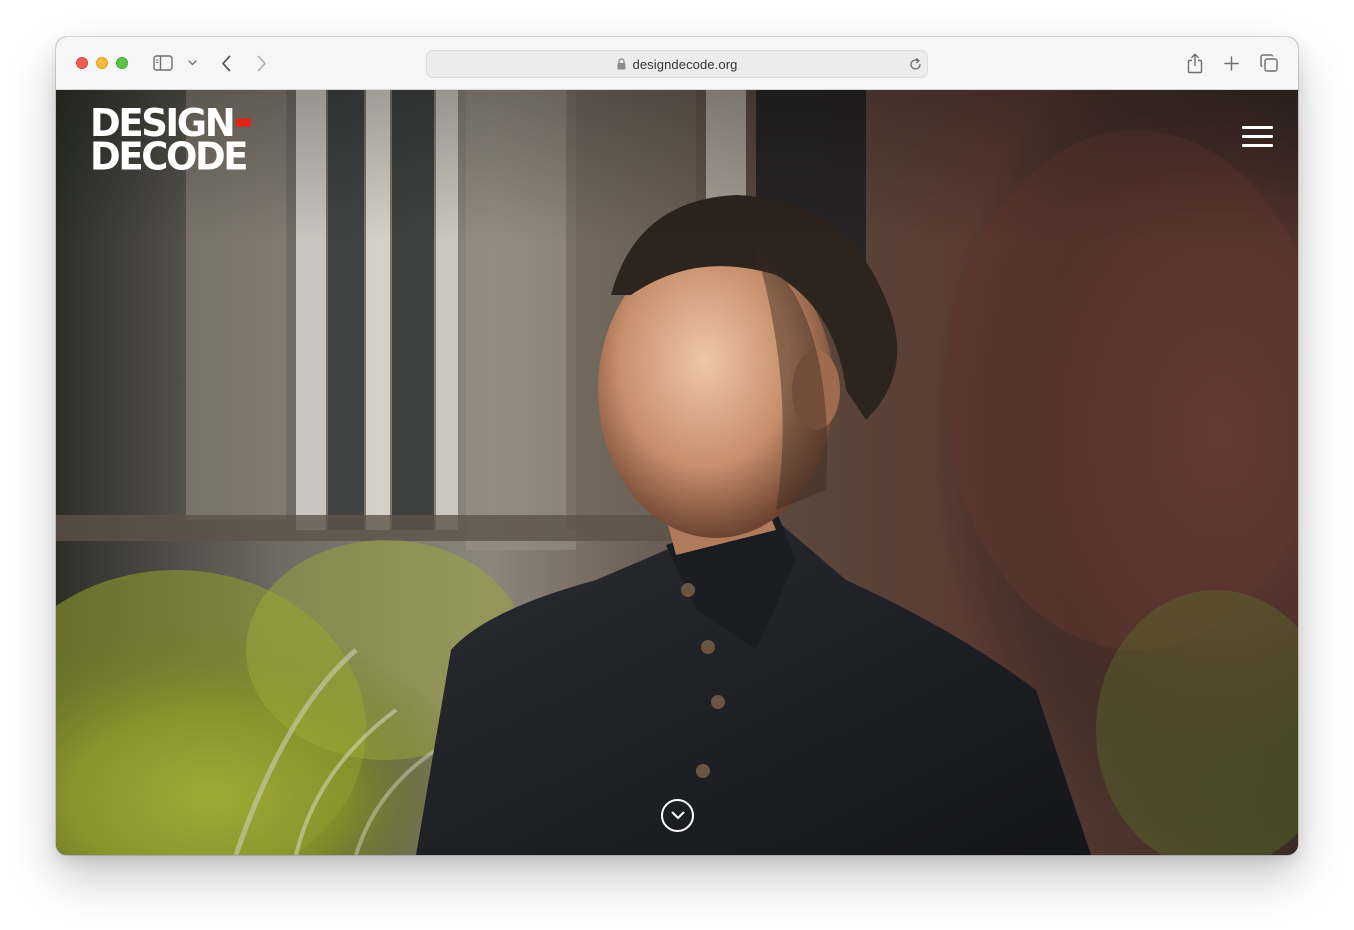 The width and height of the screenshot is (1354, 930). What do you see at coordinates (244, 122) in the screenshot?
I see `logo-accent-dash` at bounding box center [244, 122].